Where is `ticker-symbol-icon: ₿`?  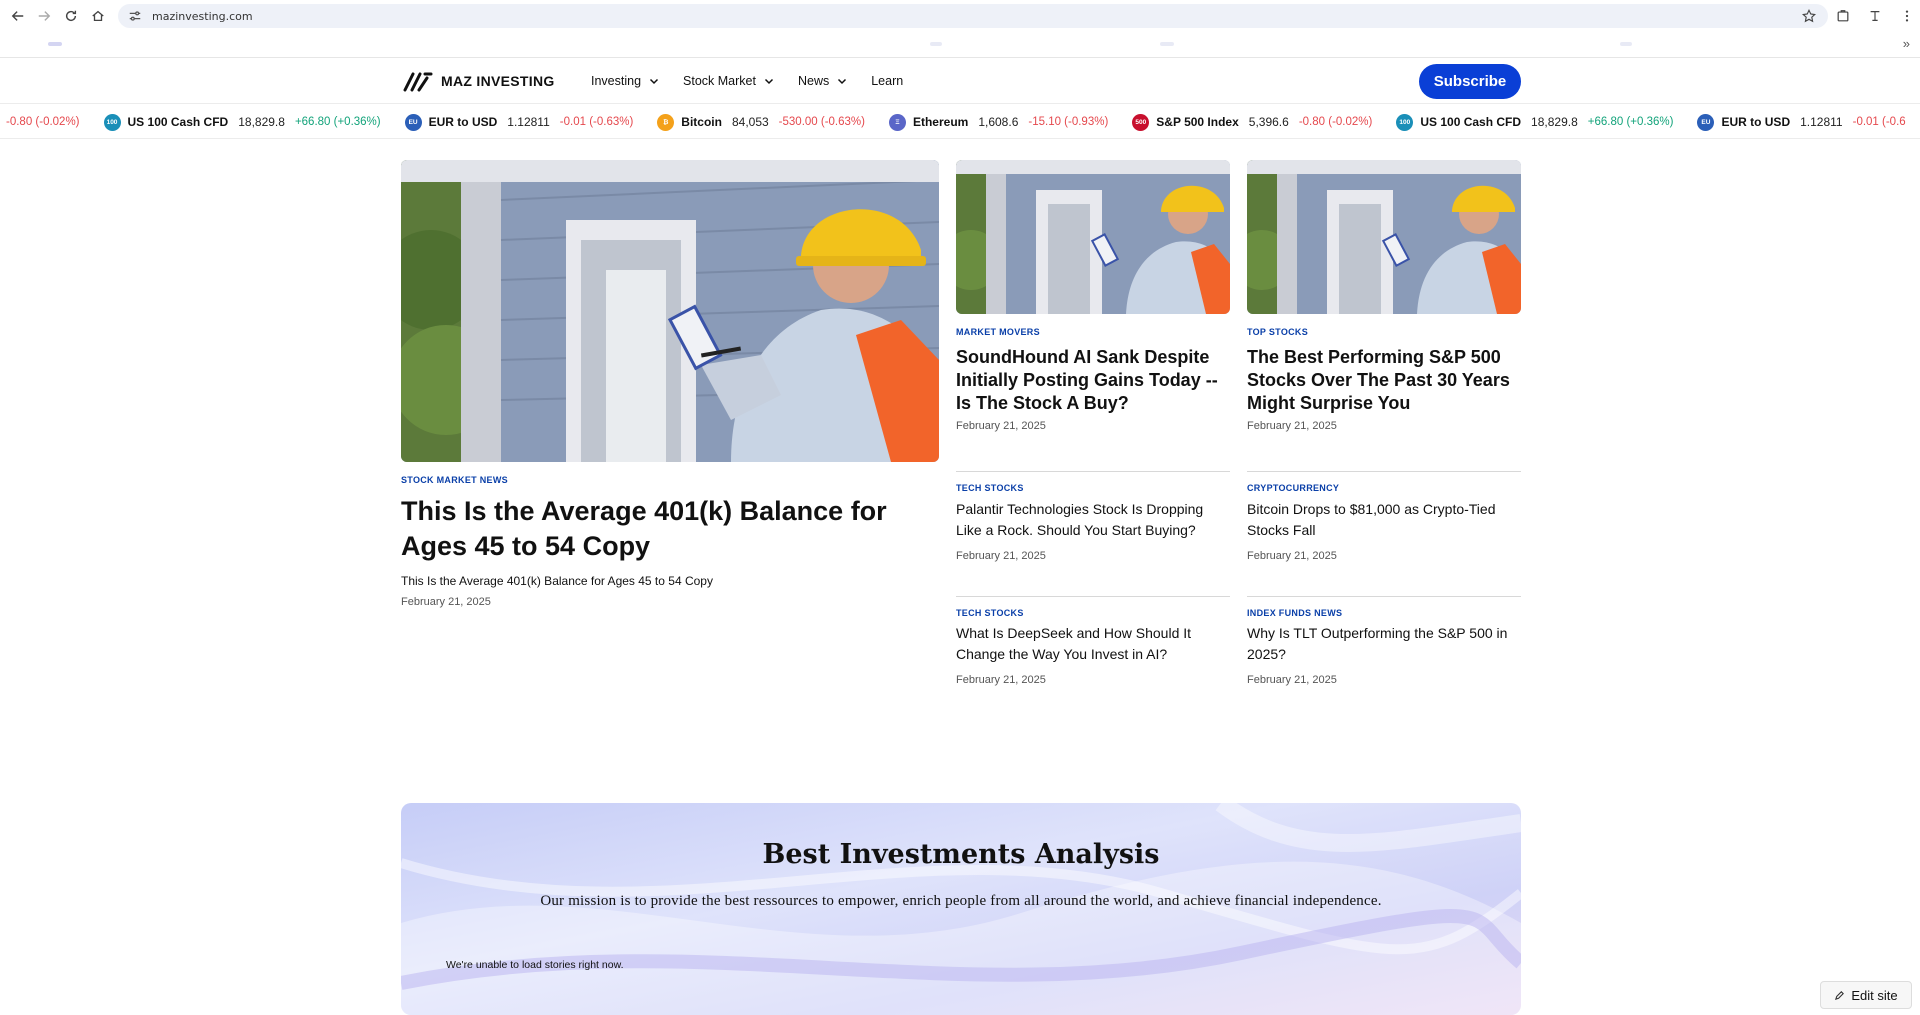 ticker-symbol-icon: ₿ is located at coordinates (666, 122).